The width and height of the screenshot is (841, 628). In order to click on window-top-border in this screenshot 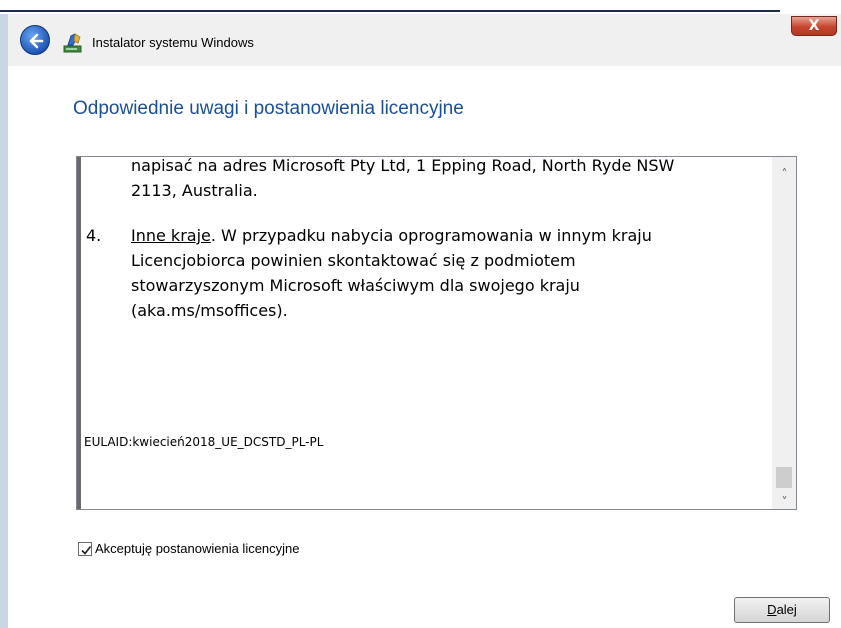, I will do `click(390, 11)`.